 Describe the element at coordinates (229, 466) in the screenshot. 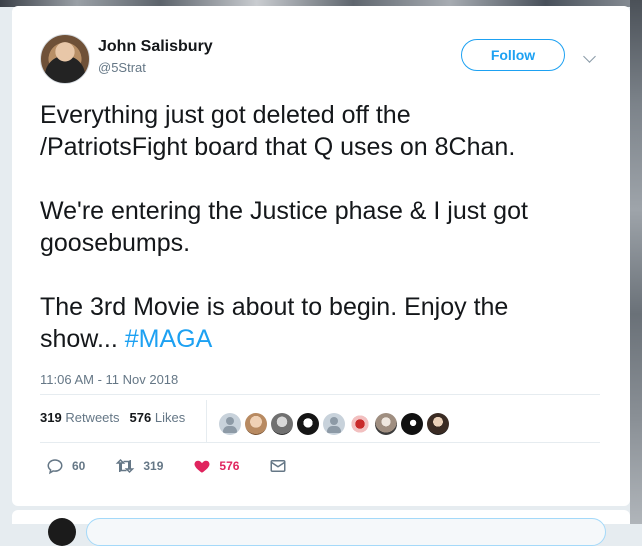

I see `like-count: 576` at that location.